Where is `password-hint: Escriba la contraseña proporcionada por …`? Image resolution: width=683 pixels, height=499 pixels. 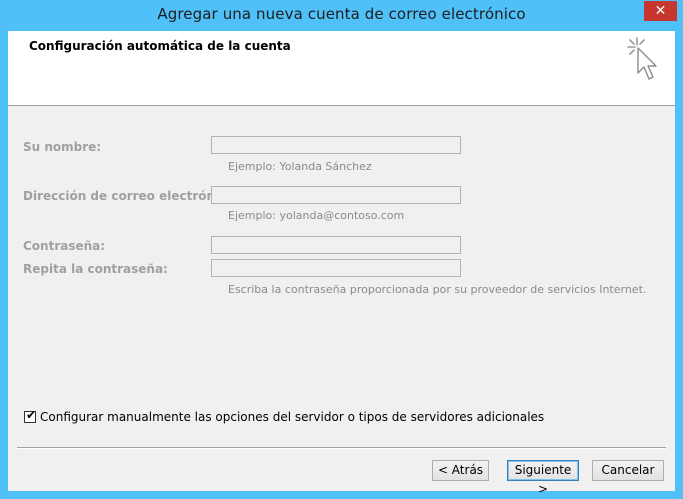
password-hint: Escriba la contraseña proporcionada por … is located at coordinates (437, 289).